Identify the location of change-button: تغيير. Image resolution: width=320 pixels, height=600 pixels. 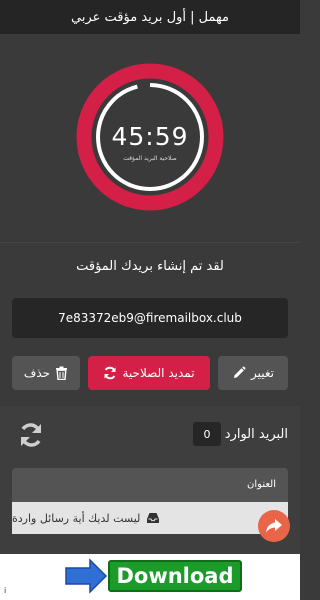
(253, 373).